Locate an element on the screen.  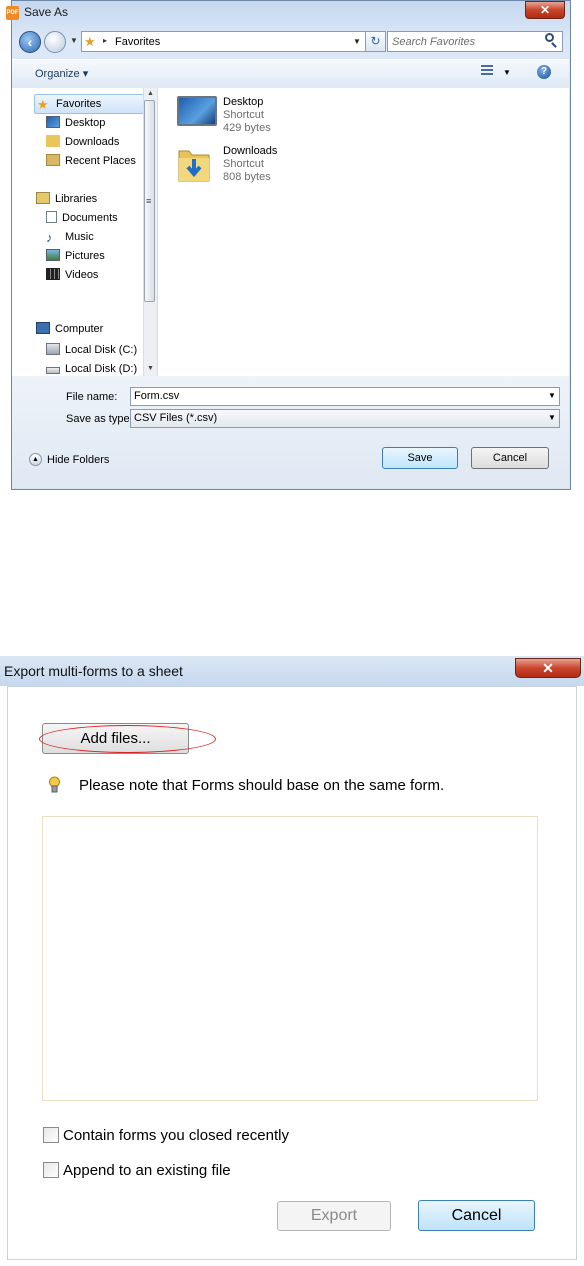
file-item-desktop: Desktop Shortcut 429 bytes is located at coordinates (247, 115).